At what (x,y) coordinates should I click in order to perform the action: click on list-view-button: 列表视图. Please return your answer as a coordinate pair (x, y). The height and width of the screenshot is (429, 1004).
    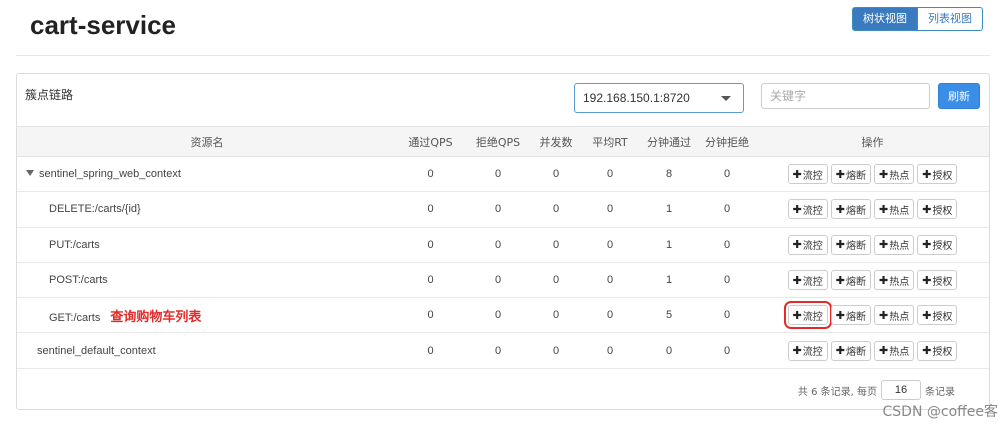
    Looking at the image, I should click on (950, 19).